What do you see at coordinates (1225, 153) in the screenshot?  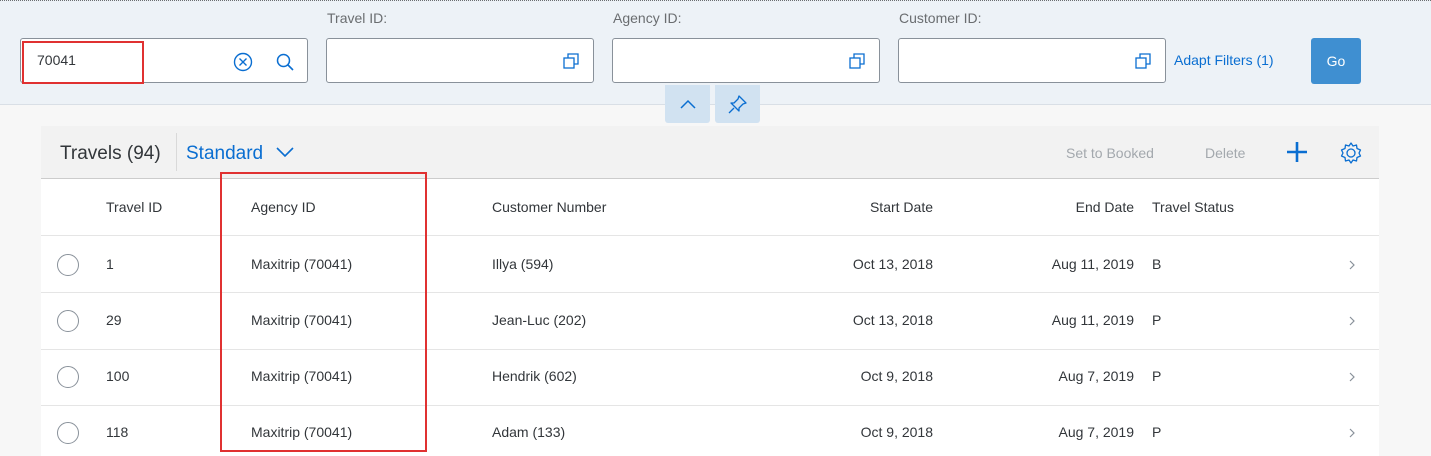 I see `delete-button: Delete` at bounding box center [1225, 153].